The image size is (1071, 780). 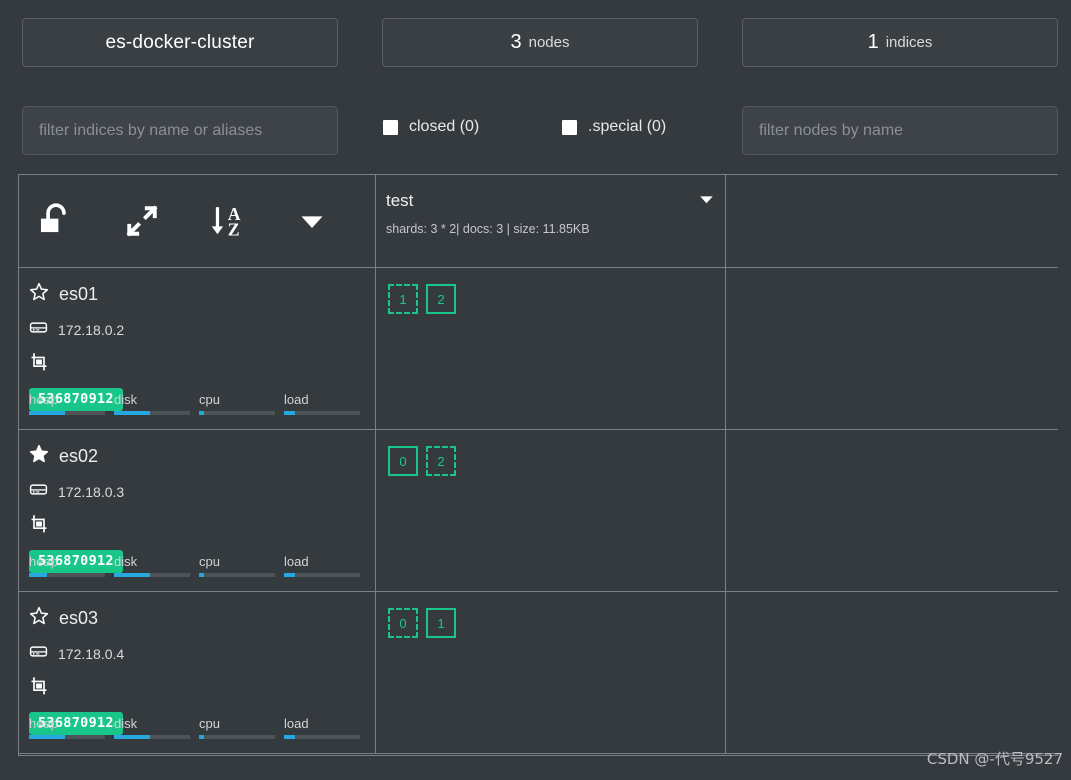 I want to click on nodes-count-value: 3, so click(x=516, y=42).